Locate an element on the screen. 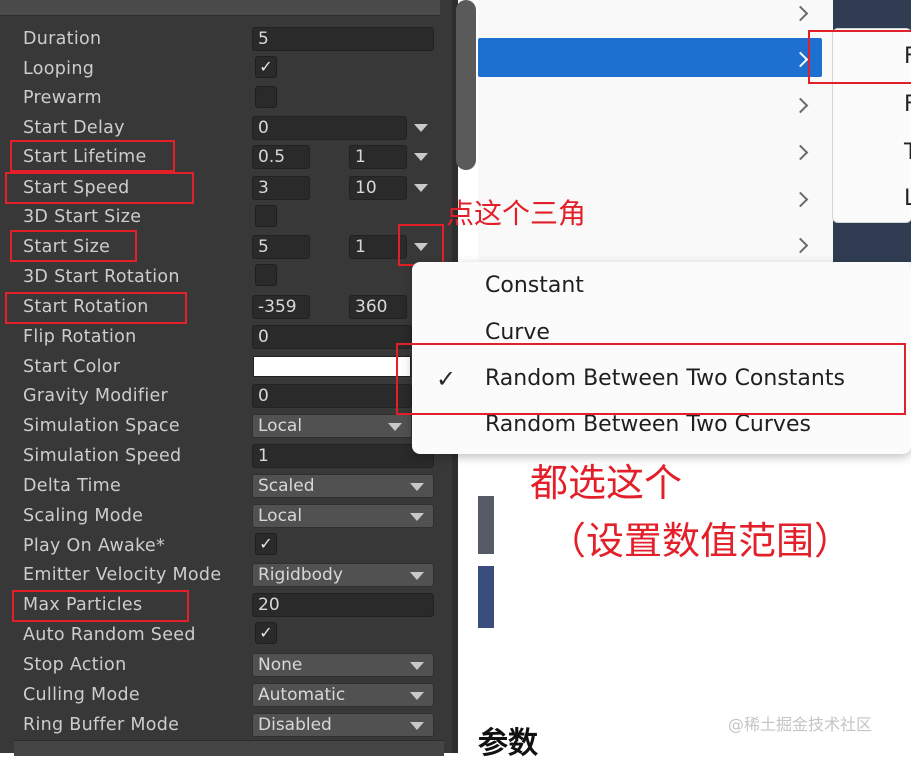  start-color-swatch is located at coordinates (332, 366).